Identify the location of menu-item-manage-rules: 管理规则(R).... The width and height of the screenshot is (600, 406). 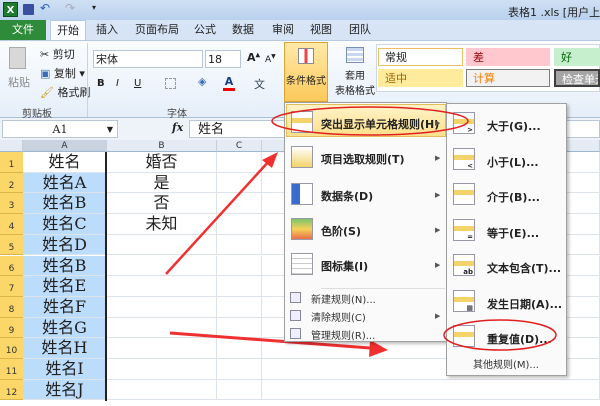
(365, 334).